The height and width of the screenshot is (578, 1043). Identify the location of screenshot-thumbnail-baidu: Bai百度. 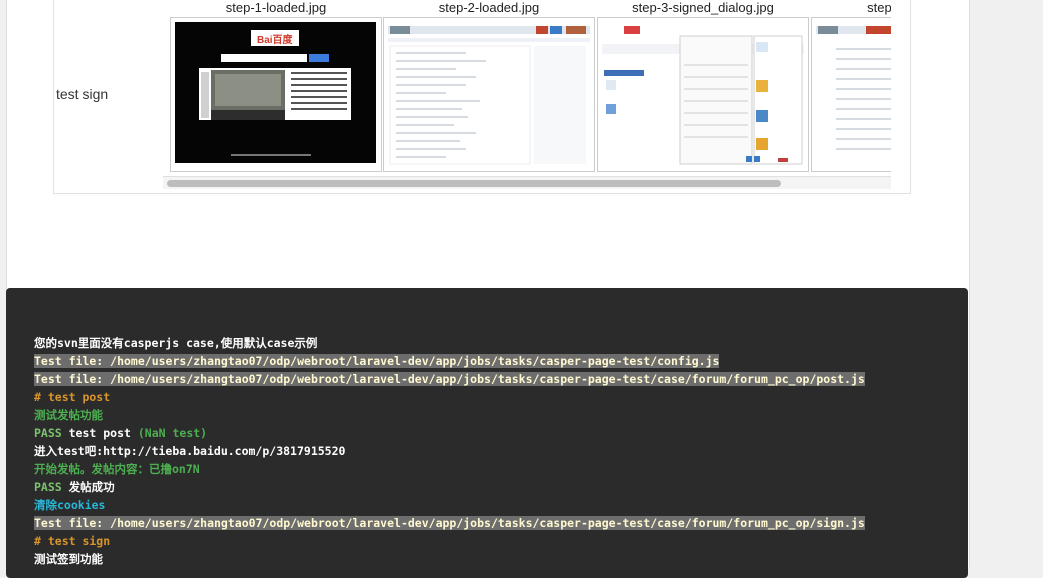
(276, 94).